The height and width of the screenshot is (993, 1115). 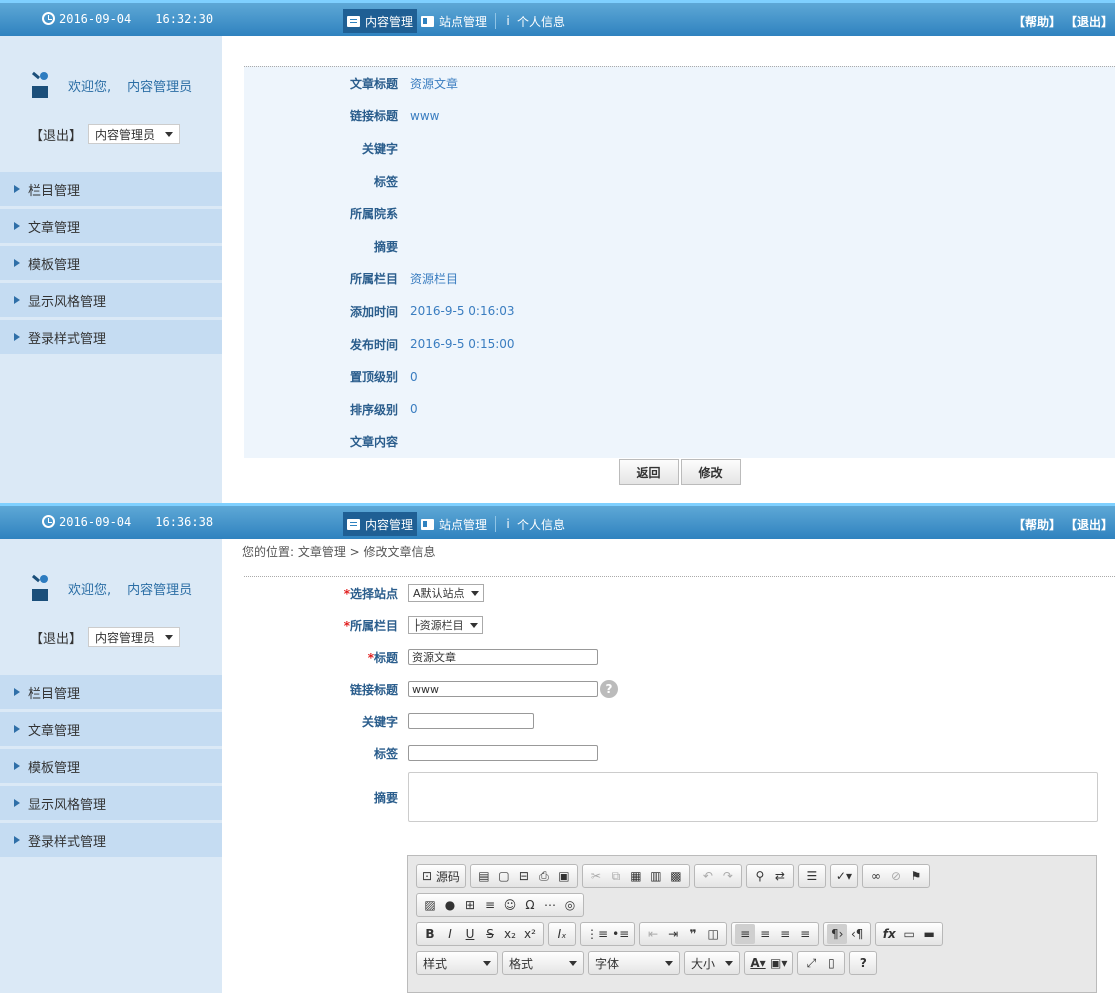 I want to click on new-page-icon: ▢, so click(x=504, y=876).